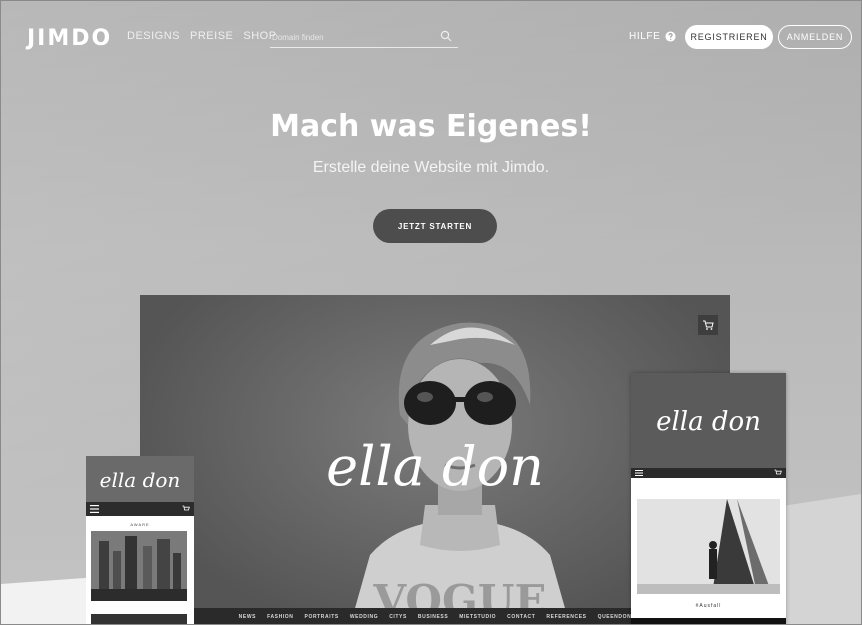 This screenshot has height=625, width=862. What do you see at coordinates (140, 480) in the screenshot?
I see `phone-left-brand: ella don` at bounding box center [140, 480].